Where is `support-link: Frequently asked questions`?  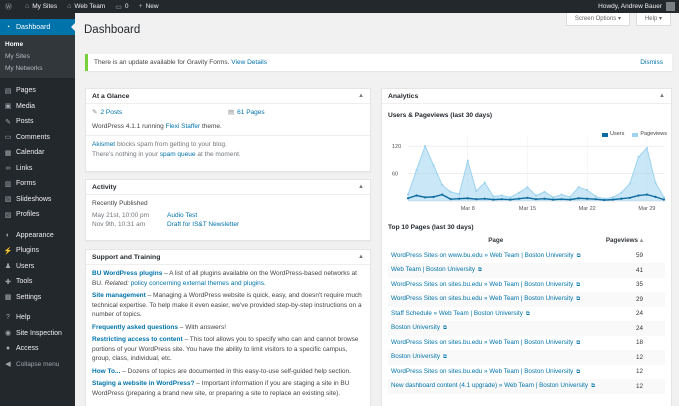 support-link: Frequently asked questions is located at coordinates (135, 327).